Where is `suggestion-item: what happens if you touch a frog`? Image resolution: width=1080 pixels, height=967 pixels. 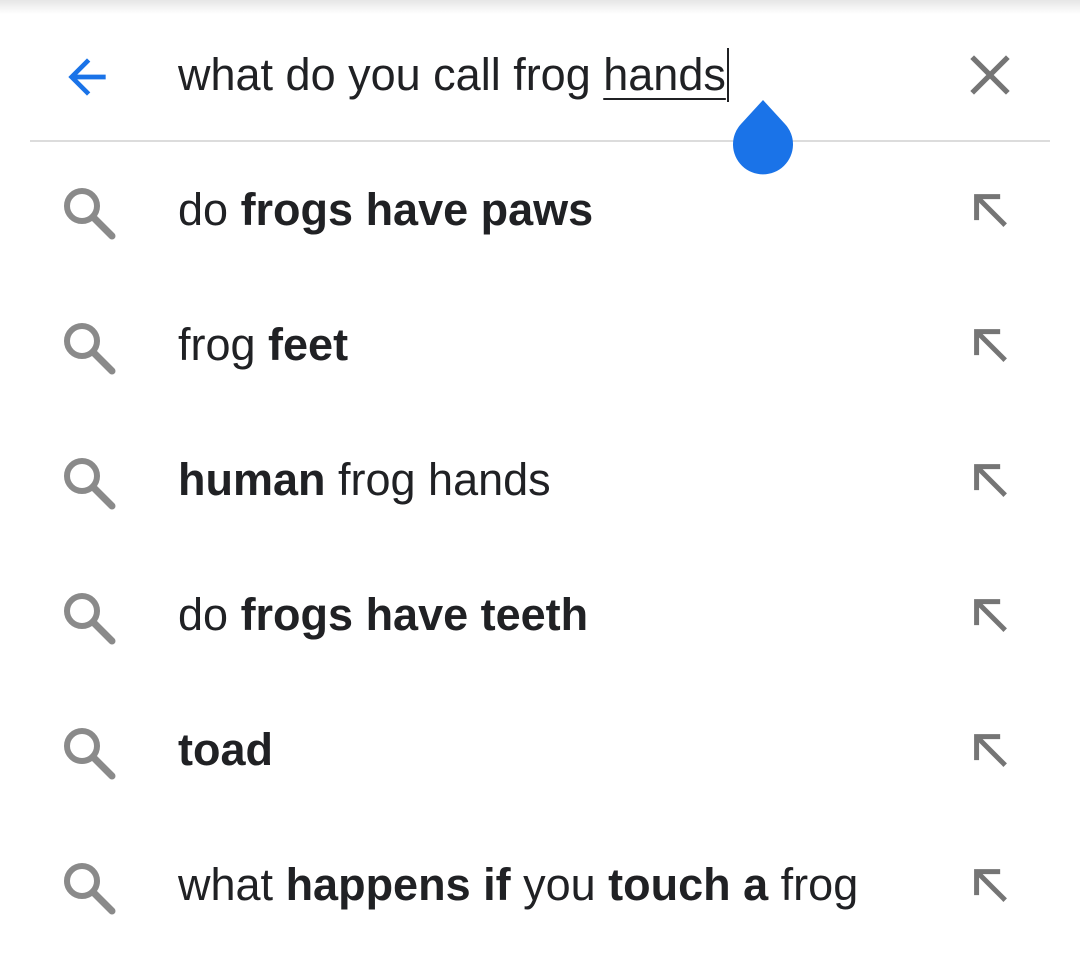 suggestion-item: what happens if you touch a frog is located at coordinates (540, 884).